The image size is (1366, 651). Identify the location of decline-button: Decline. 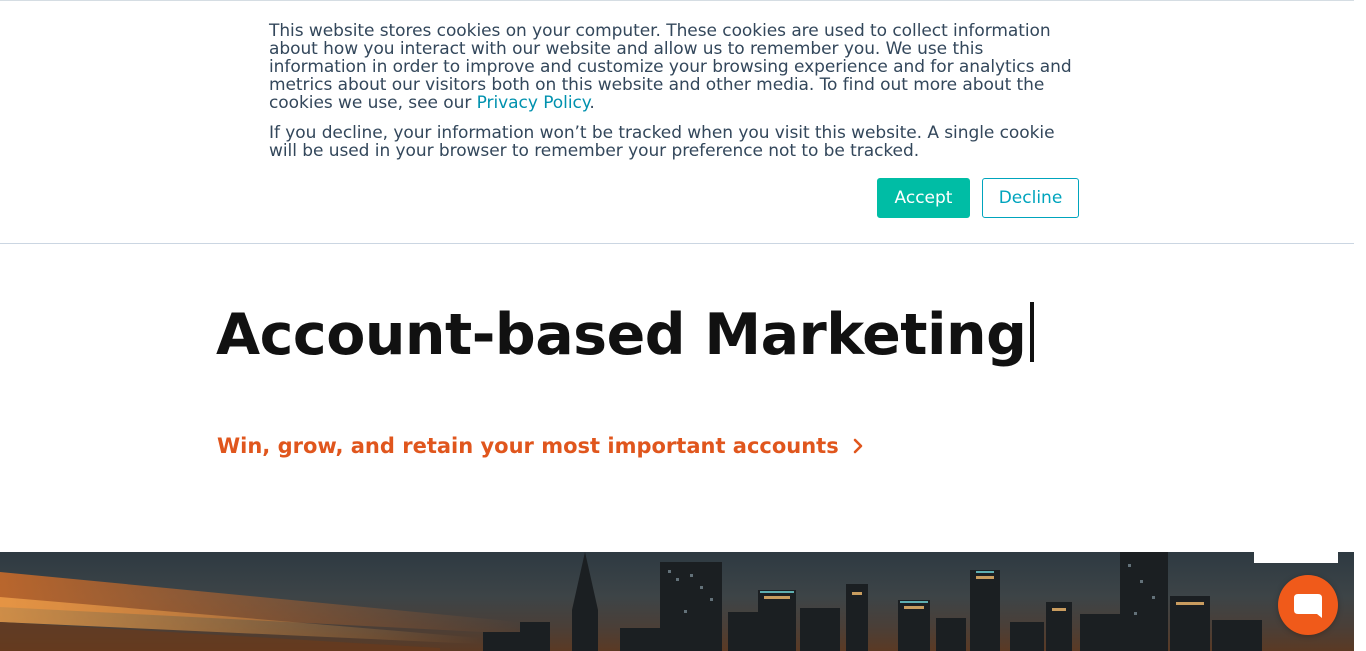
(1030, 198).